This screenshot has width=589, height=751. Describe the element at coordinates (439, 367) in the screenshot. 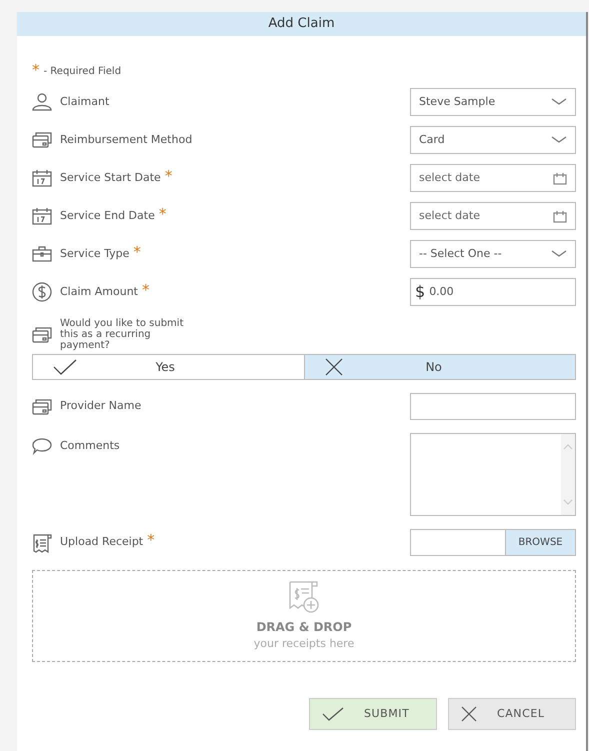

I see `toggle-option: No` at that location.